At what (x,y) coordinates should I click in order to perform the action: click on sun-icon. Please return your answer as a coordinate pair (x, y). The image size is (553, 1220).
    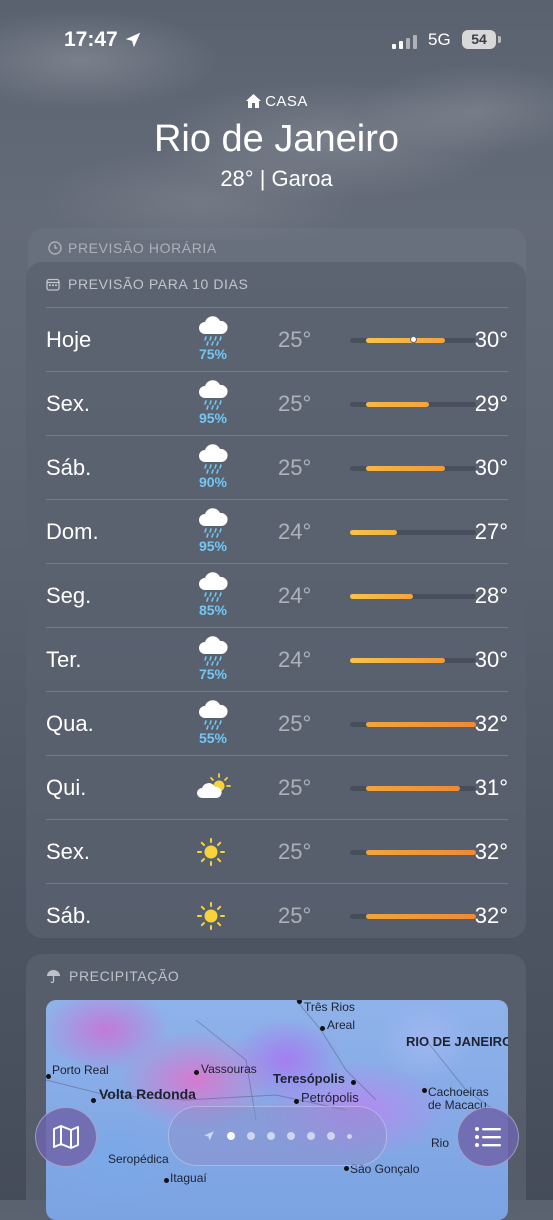
    Looking at the image, I should click on (213, 916).